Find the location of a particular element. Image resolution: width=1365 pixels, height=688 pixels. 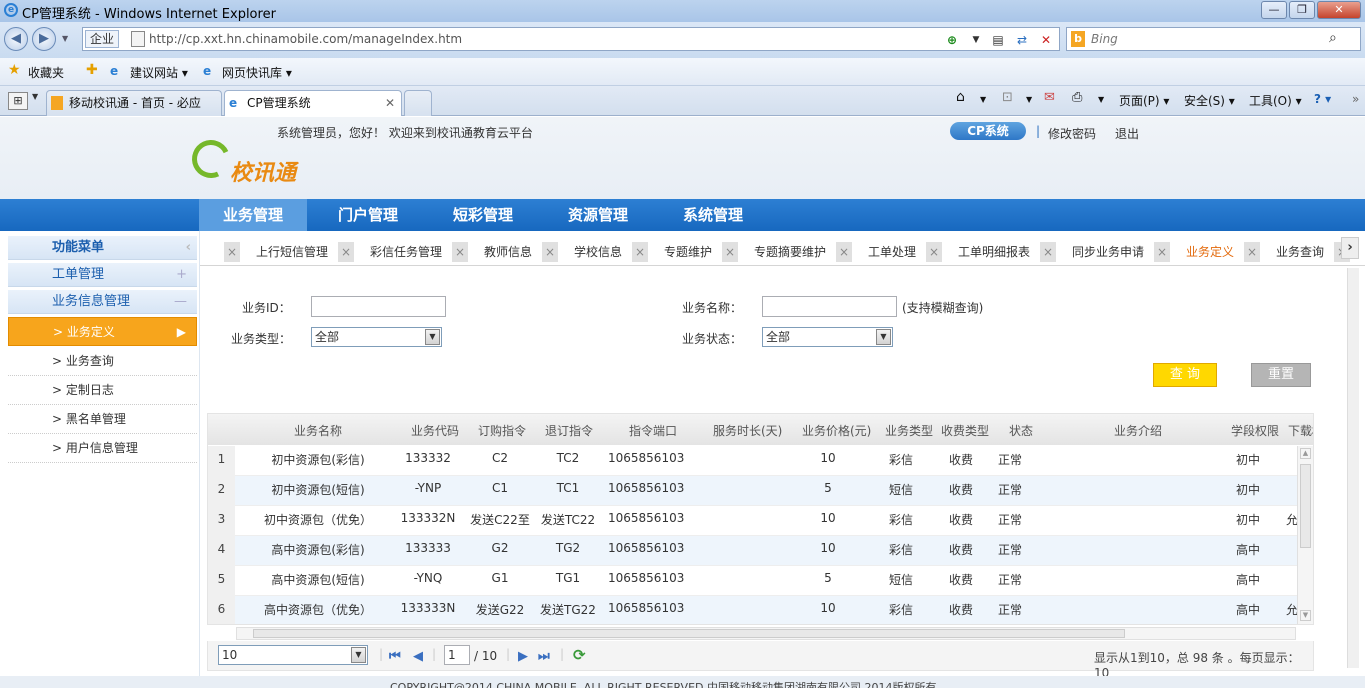

safety-menu: 安全(S) ▾ is located at coordinates (1209, 100).